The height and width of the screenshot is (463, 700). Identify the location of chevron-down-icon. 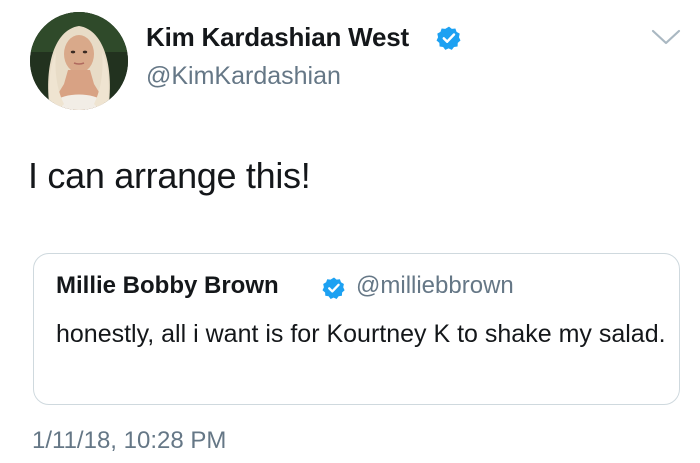
(666, 37).